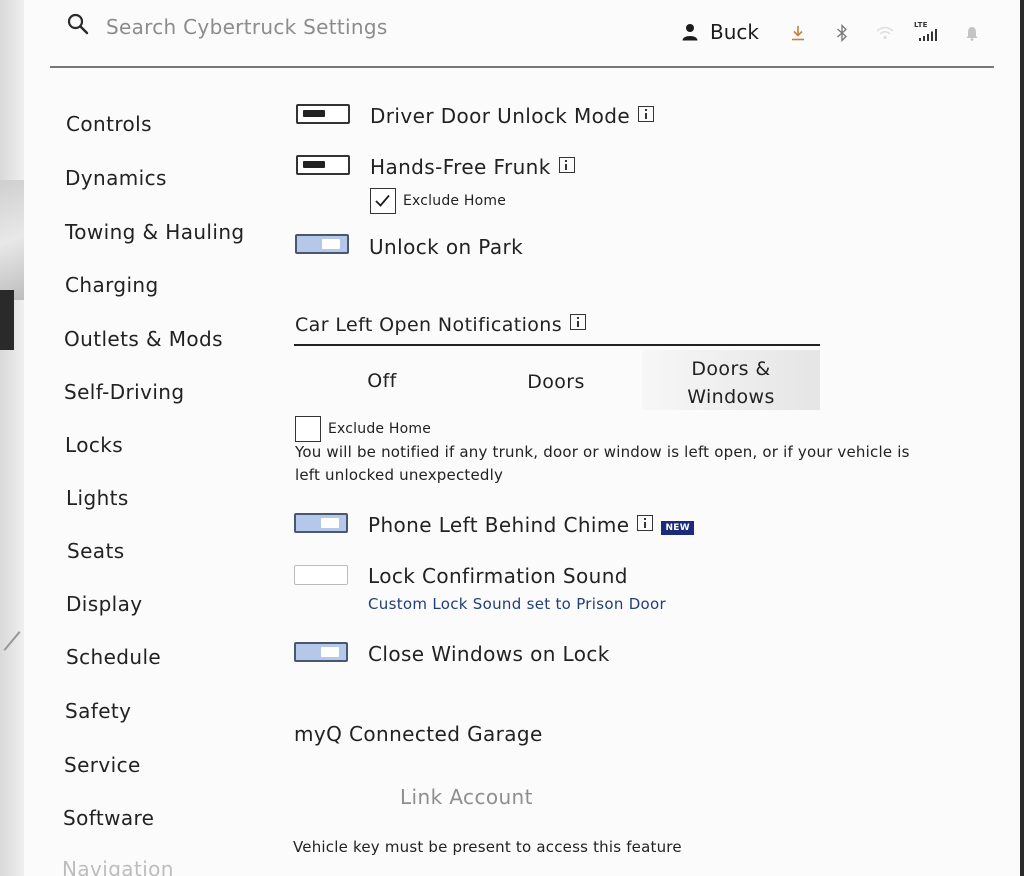 The height and width of the screenshot is (876, 1024). I want to click on sidebar-item-software: Software, so click(108, 818).